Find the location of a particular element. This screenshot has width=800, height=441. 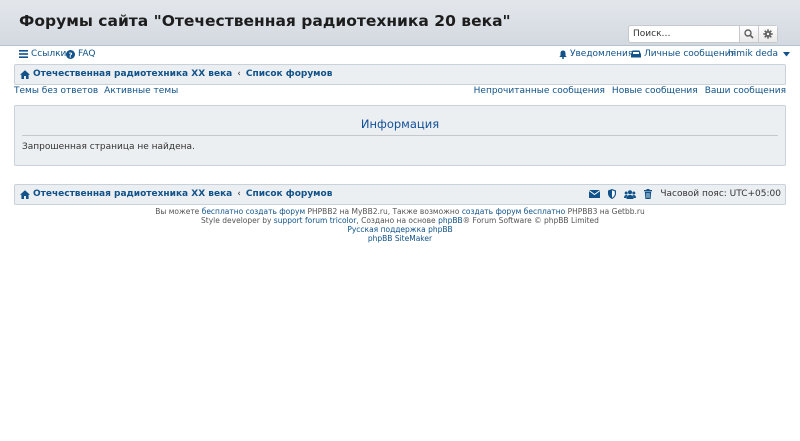

footer-text: , Создано на основе is located at coordinates (397, 220).